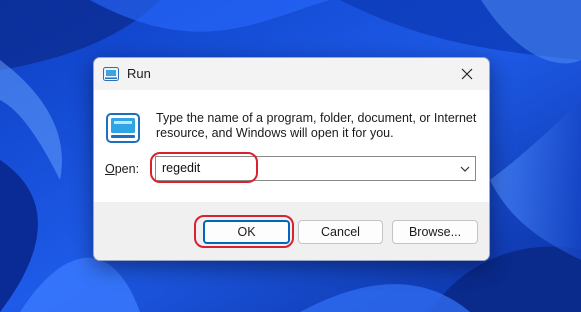  What do you see at coordinates (111, 74) in the screenshot?
I see `run-icon` at bounding box center [111, 74].